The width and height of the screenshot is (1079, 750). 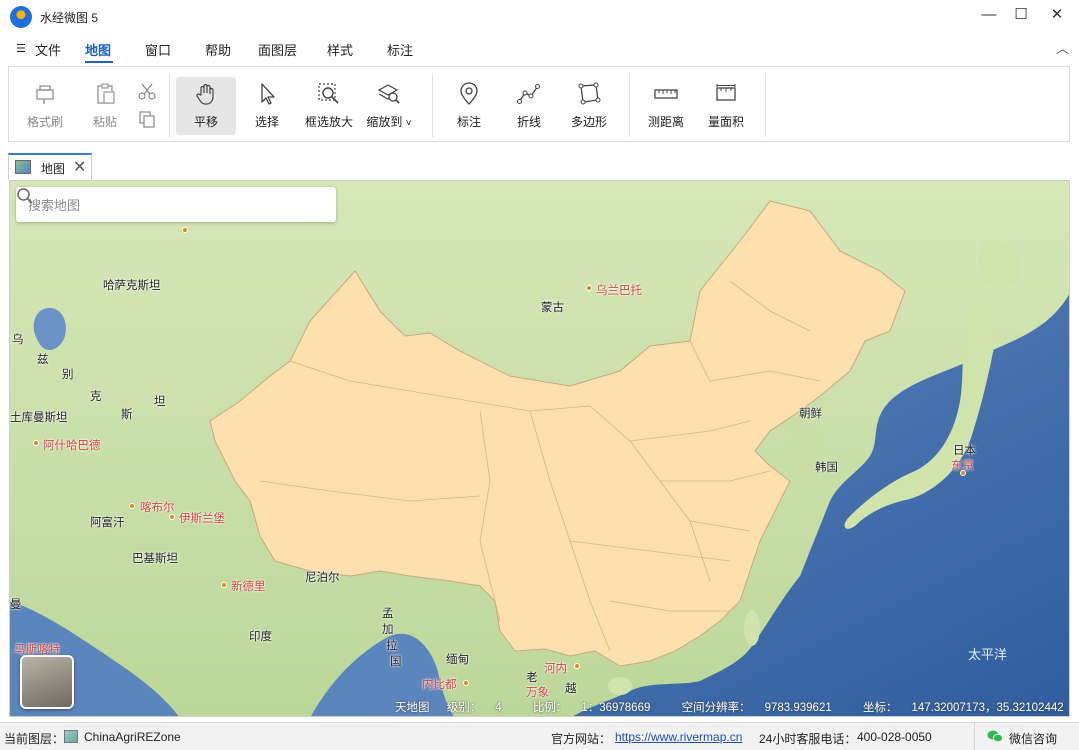 What do you see at coordinates (810, 414) in the screenshot?
I see `map-label-north-korea: 朝鲜` at bounding box center [810, 414].